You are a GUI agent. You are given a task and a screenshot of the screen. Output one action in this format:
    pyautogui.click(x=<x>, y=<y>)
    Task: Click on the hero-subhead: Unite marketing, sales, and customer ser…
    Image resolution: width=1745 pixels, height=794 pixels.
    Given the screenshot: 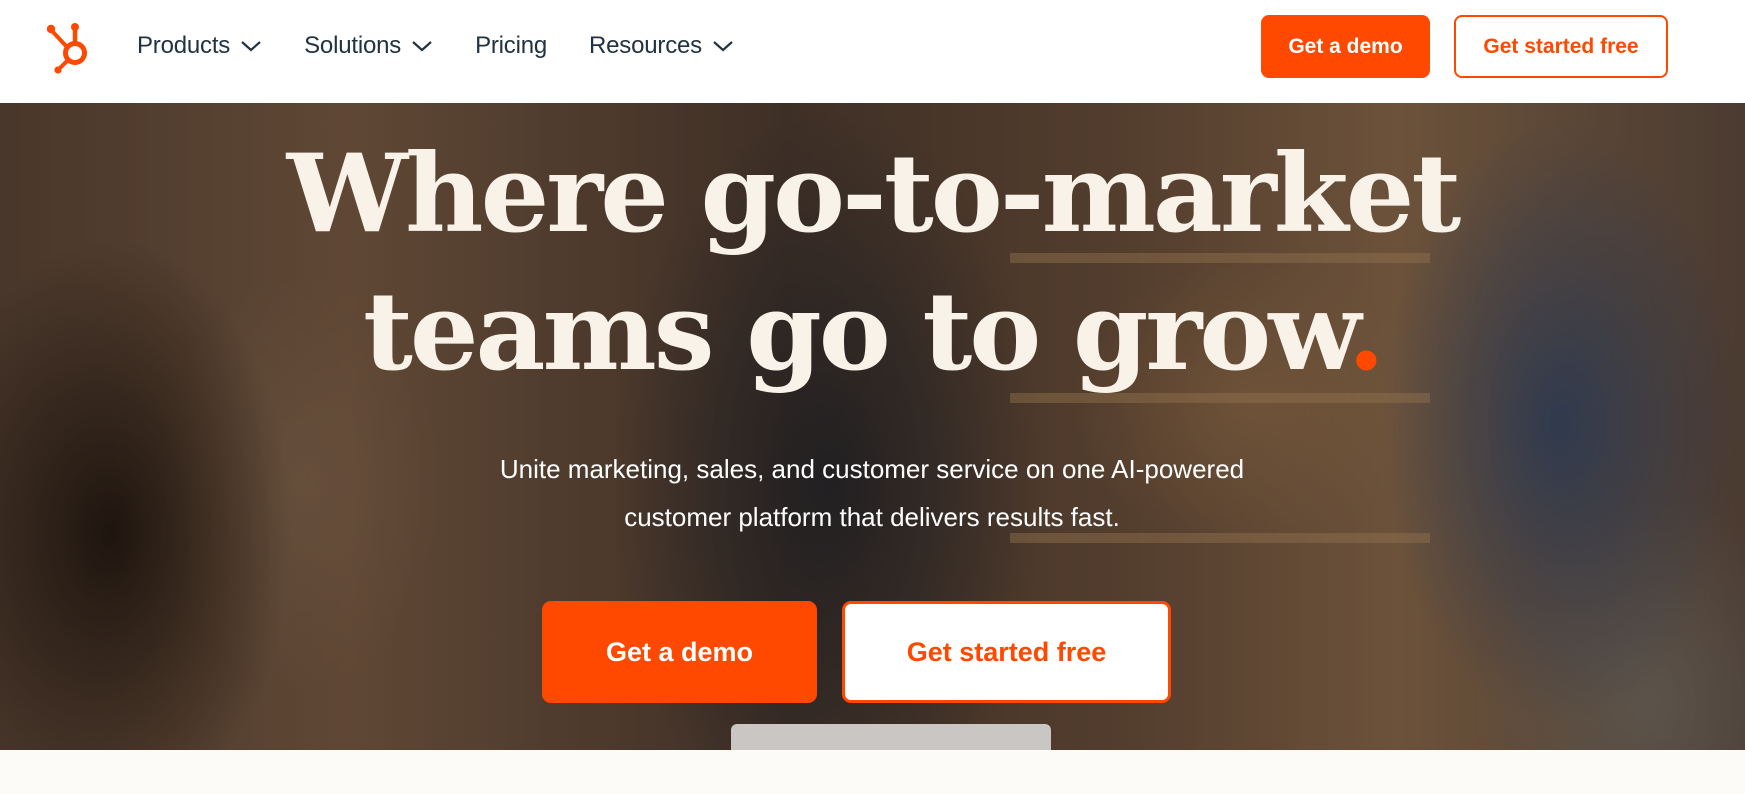 What is the action you would take?
    pyautogui.click(x=872, y=493)
    